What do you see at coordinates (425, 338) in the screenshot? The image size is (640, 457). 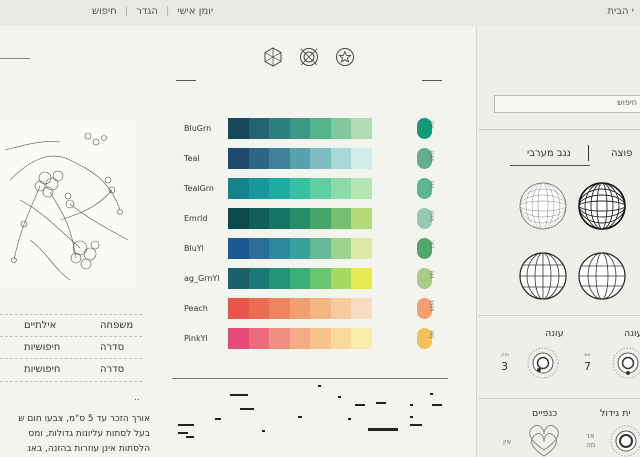 I see `color-pill: 381` at bounding box center [425, 338].